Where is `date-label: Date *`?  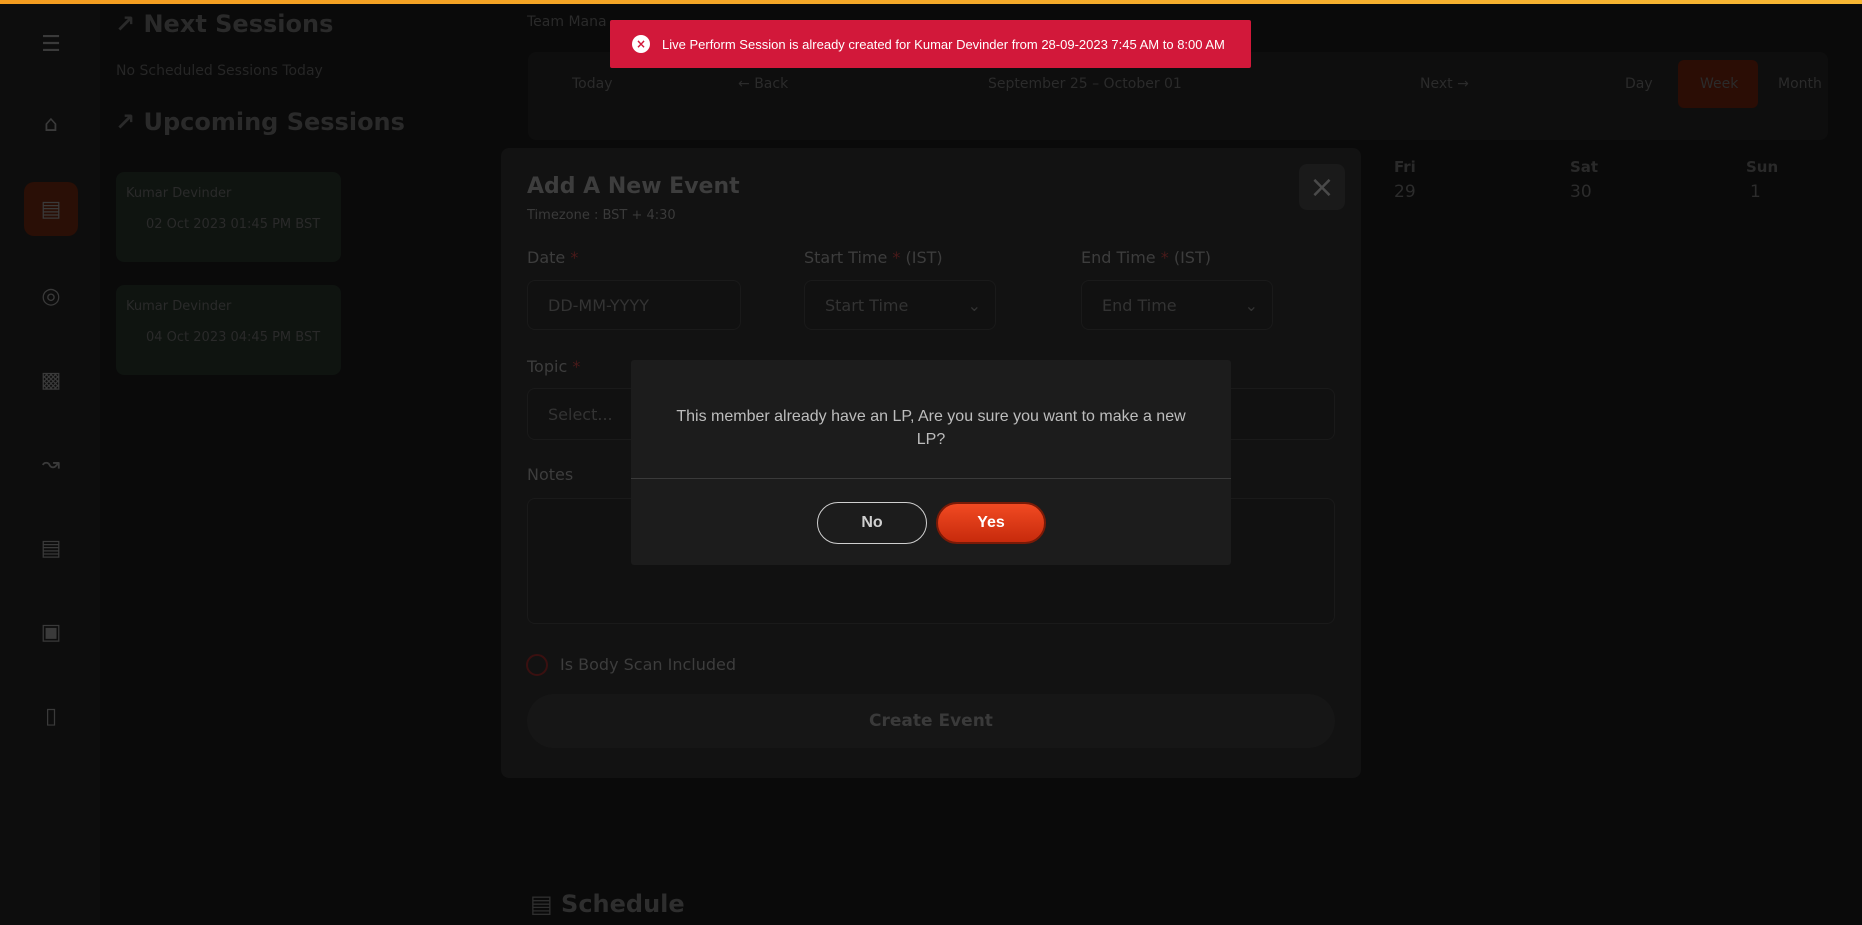 date-label: Date * is located at coordinates (552, 257).